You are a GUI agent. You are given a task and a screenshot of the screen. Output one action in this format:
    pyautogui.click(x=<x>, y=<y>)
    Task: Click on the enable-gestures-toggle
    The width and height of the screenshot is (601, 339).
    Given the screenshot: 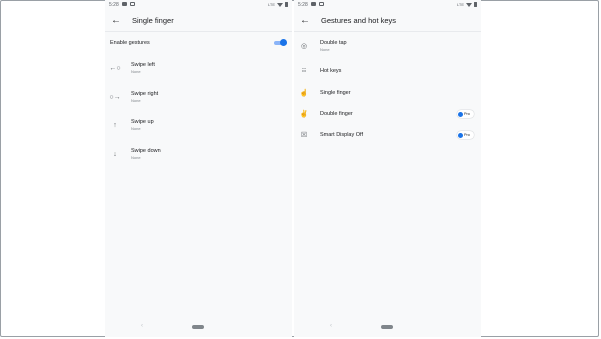 What is the action you would take?
    pyautogui.click(x=280, y=42)
    